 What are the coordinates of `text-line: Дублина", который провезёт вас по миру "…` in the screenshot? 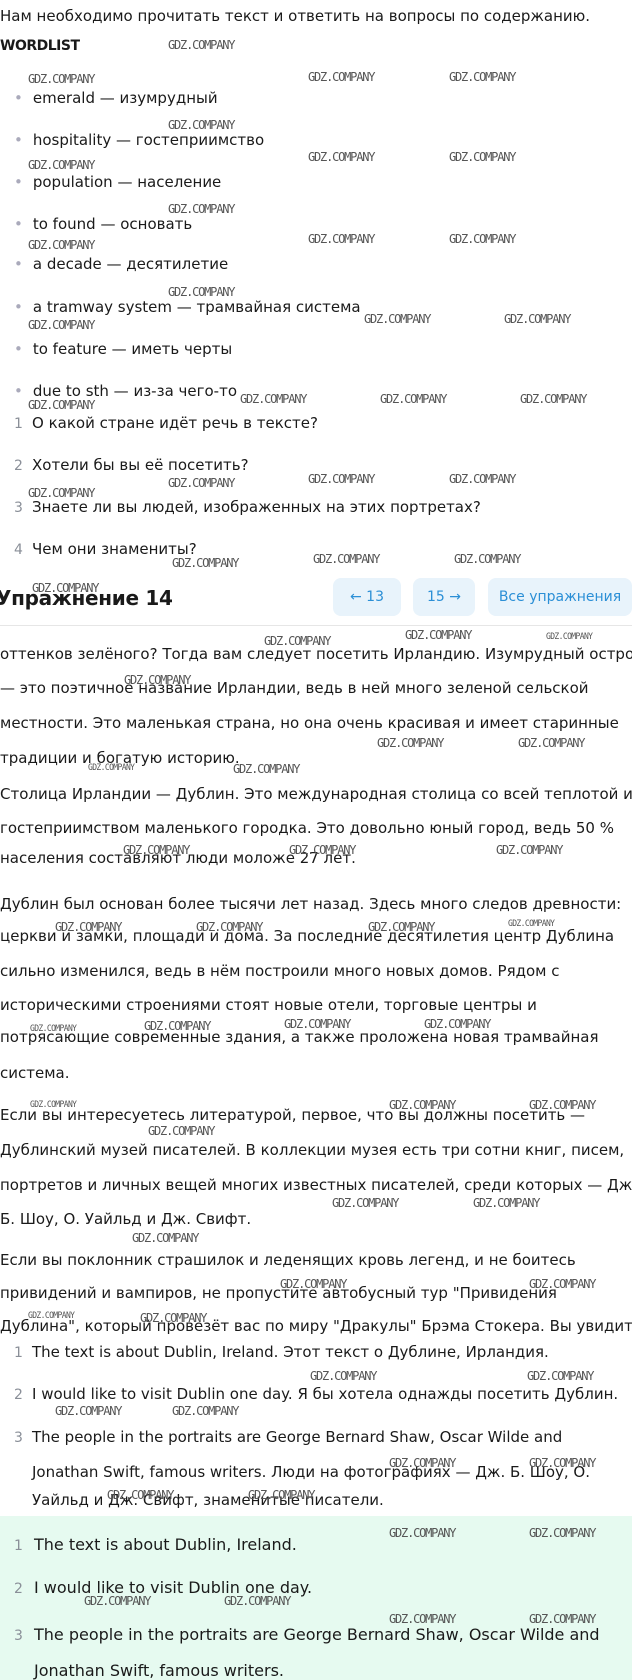 It's located at (316, 1326).